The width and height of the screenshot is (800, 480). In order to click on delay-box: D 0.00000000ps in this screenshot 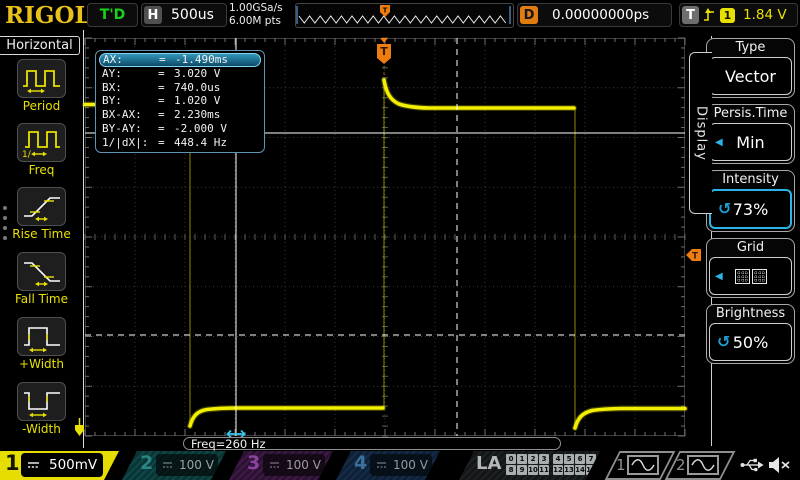, I will do `click(594, 15)`.